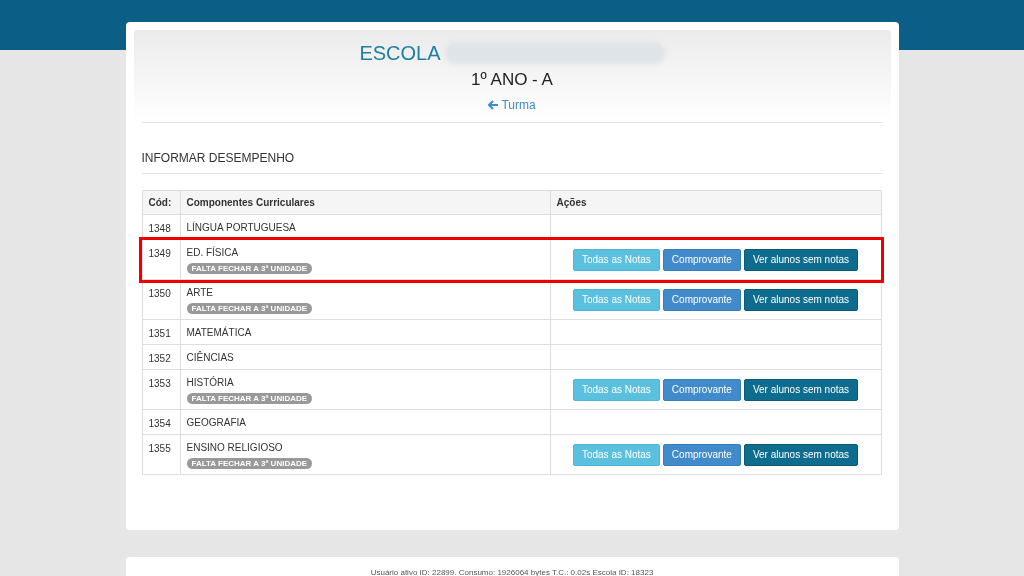 This screenshot has height=576, width=1024. I want to click on code-cell: 1348, so click(161, 227).